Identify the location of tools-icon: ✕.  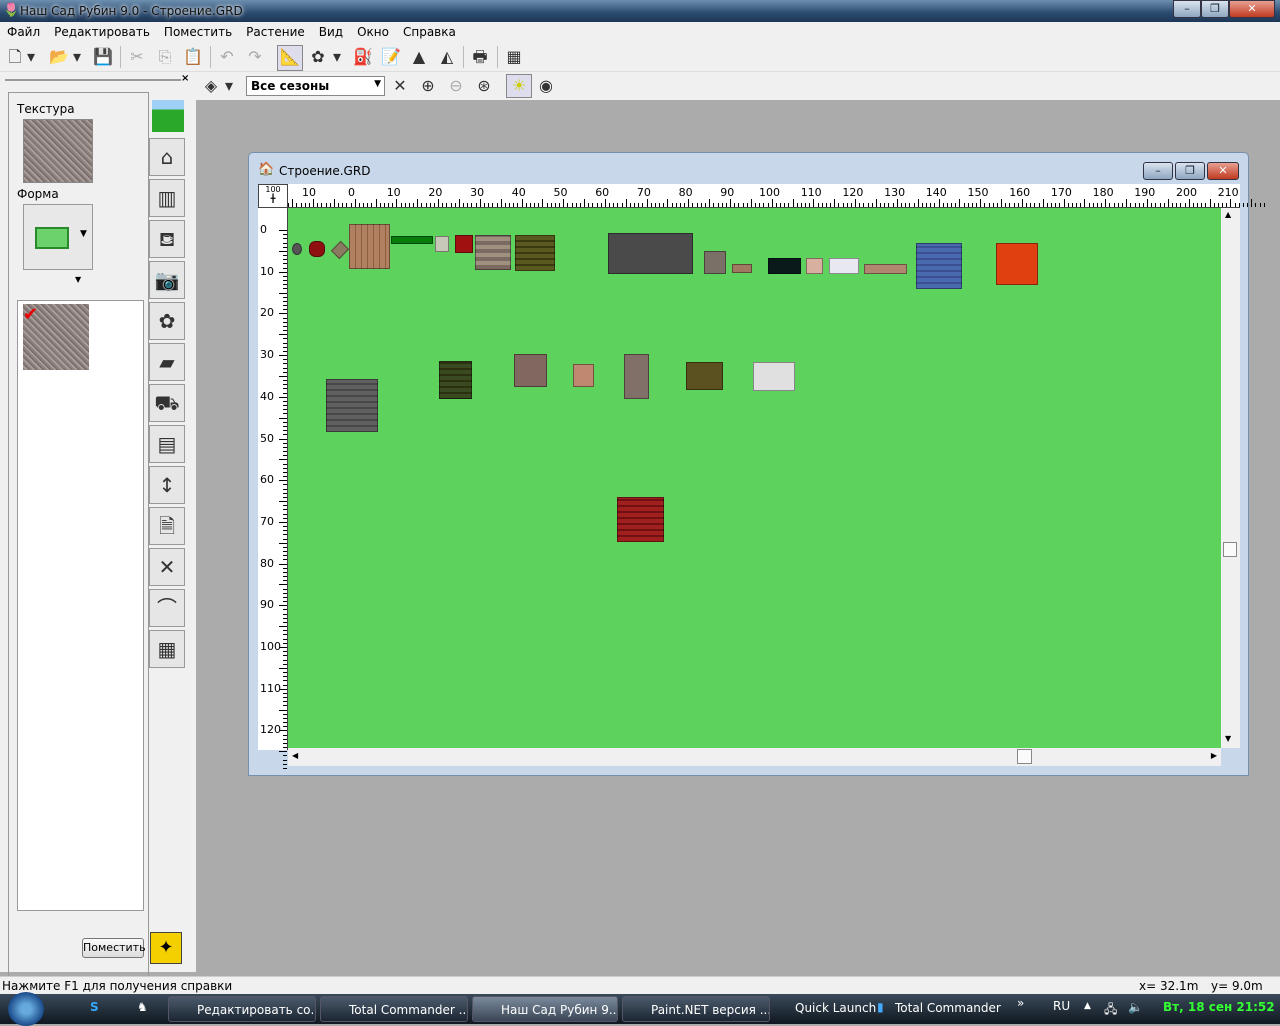
(167, 567).